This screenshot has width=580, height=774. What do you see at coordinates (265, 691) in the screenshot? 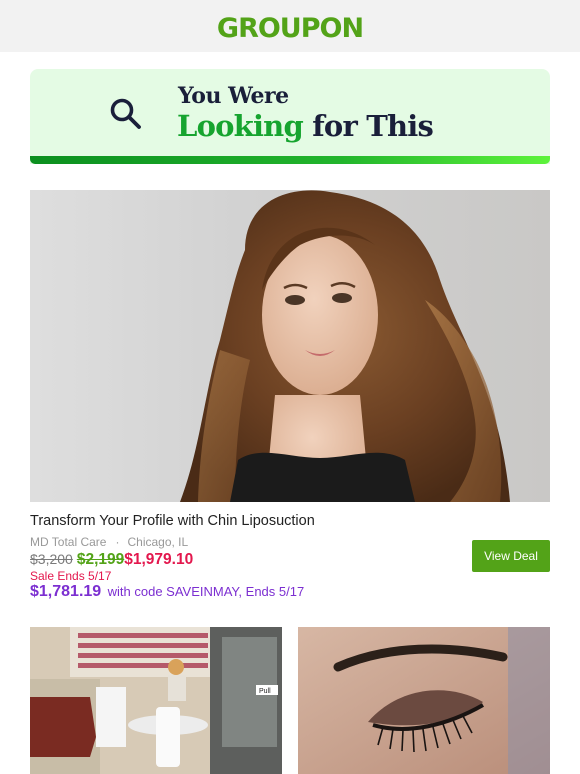
I see `svg-text: Pull` at bounding box center [265, 691].